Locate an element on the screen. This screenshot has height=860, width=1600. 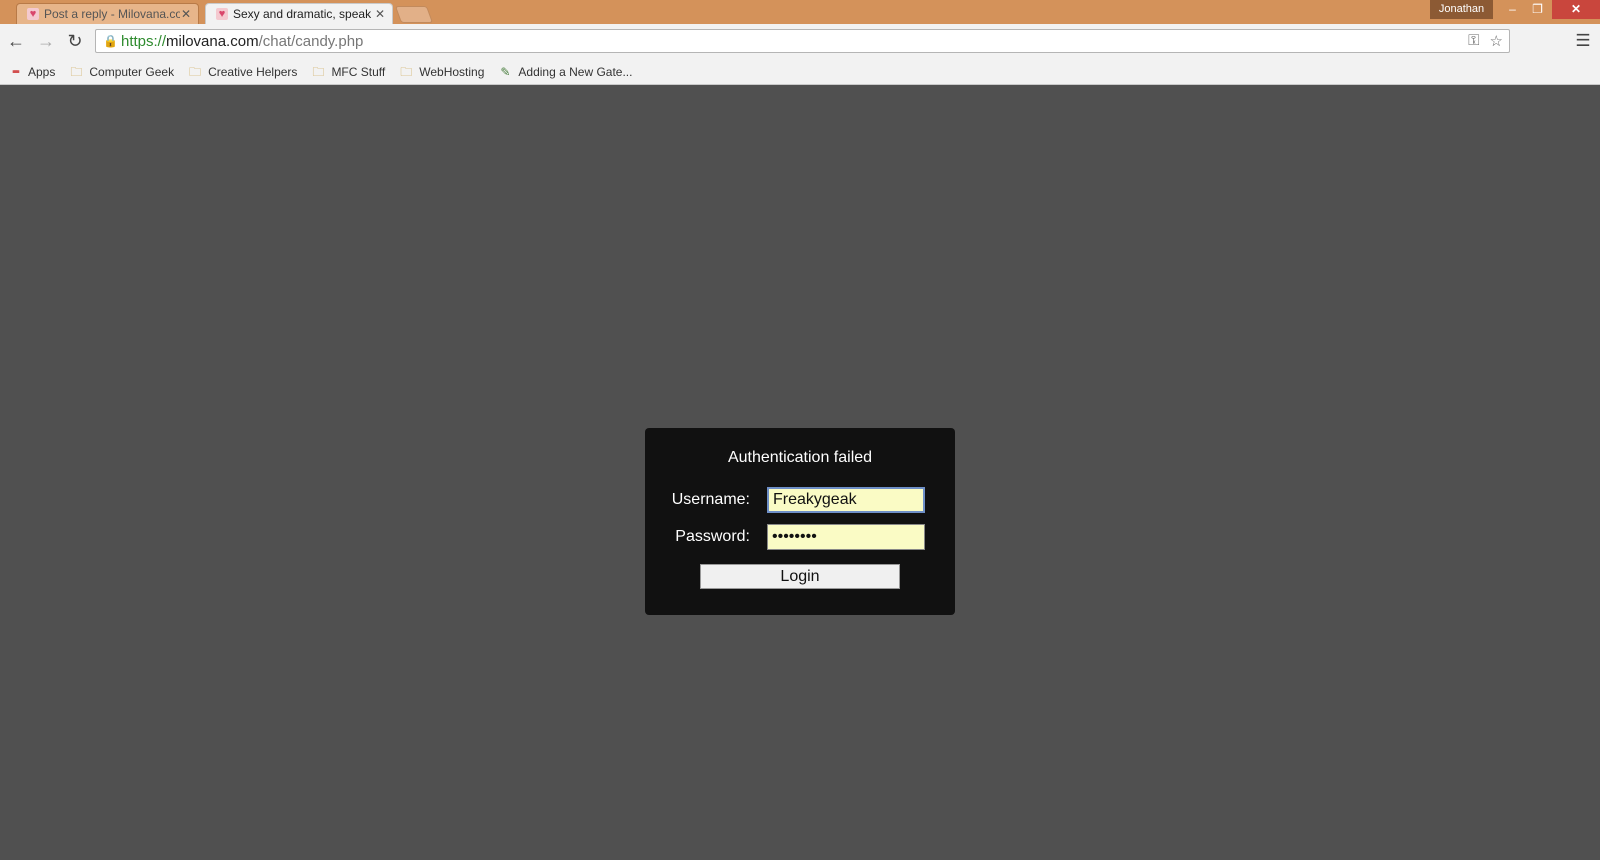
login-button: Login is located at coordinates (800, 576).